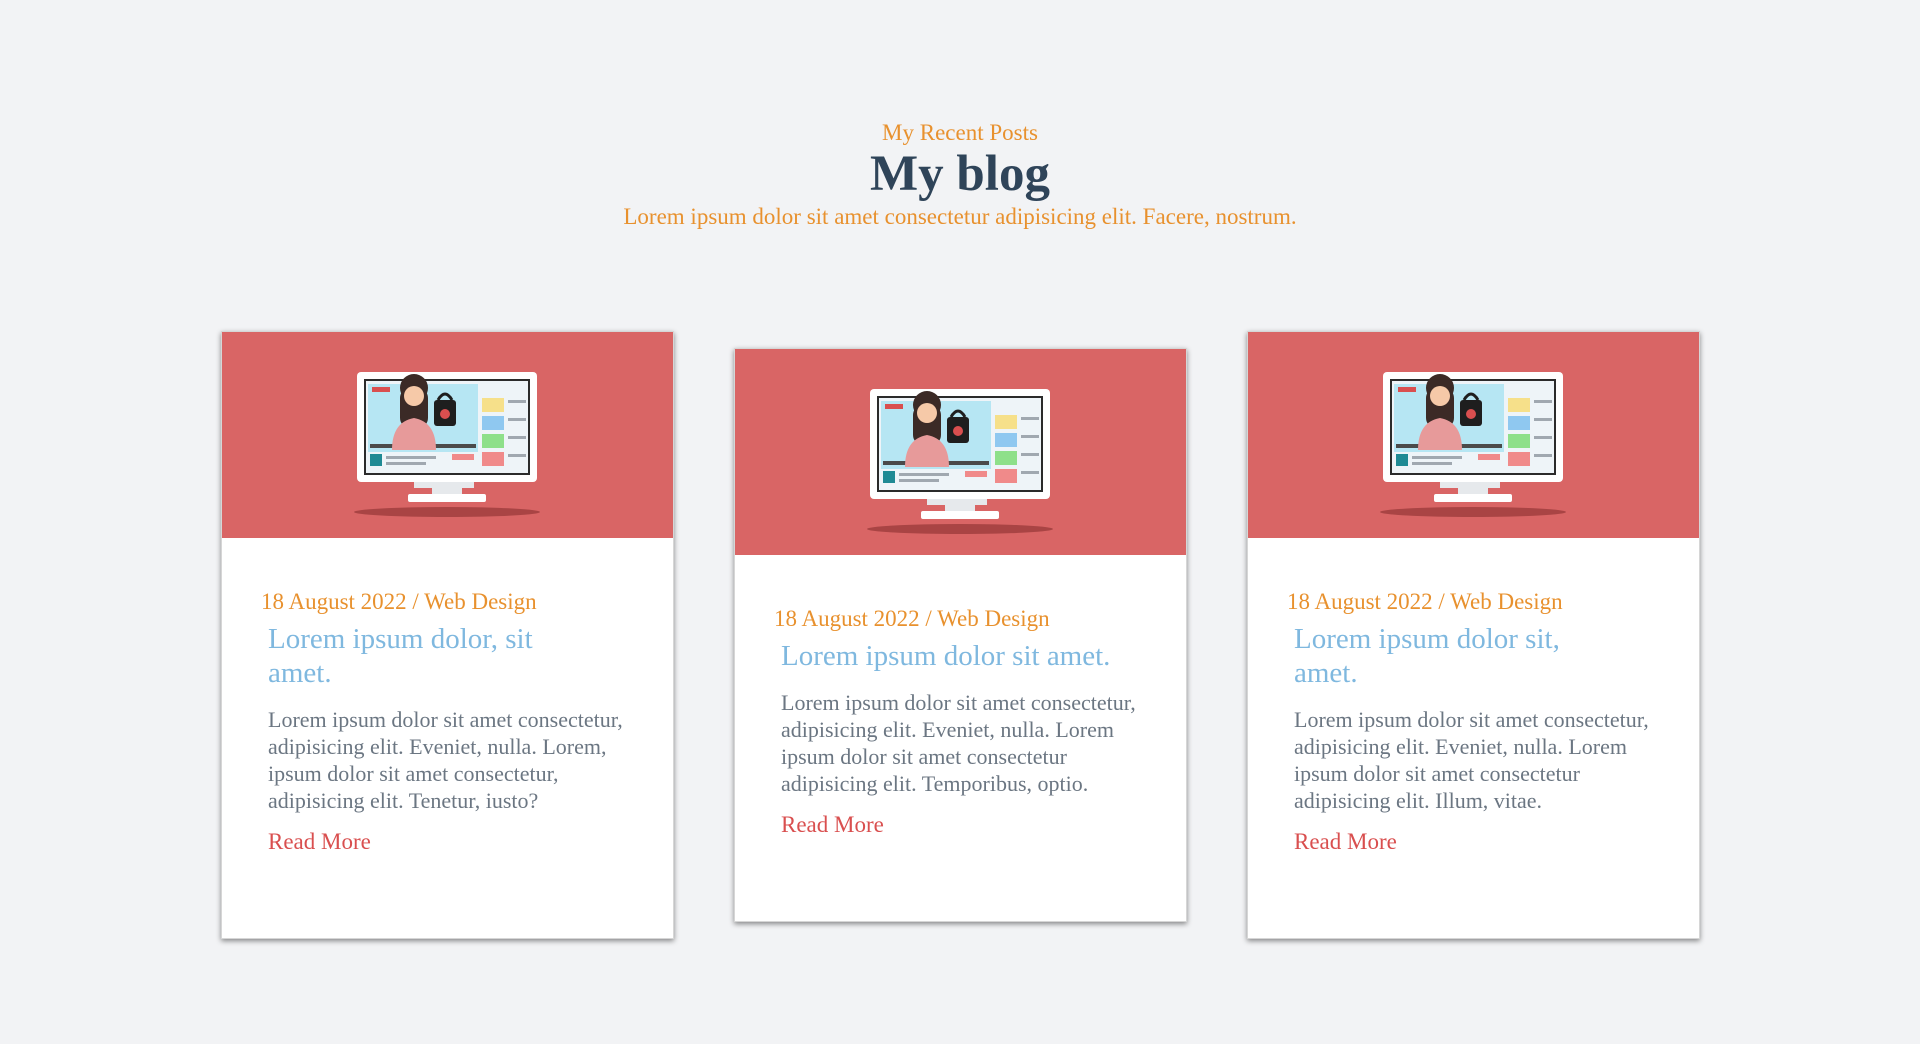 The image size is (1920, 1044). What do you see at coordinates (1444, 656) in the screenshot?
I see `post-title: Lorem ipsum dolor sit, amet.` at bounding box center [1444, 656].